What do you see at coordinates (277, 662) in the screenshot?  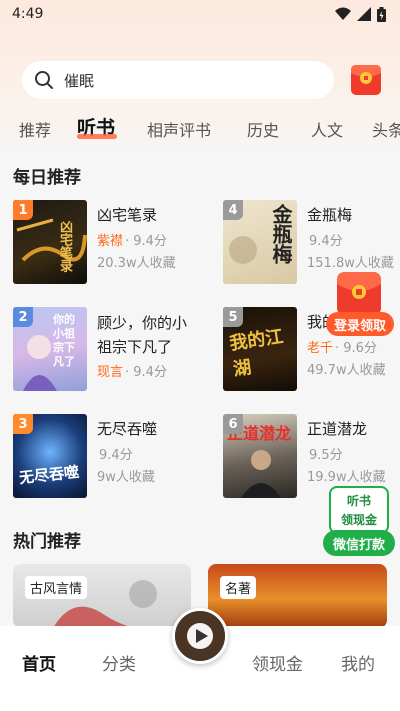 I see `nav-earn-cash: 领现金` at bounding box center [277, 662].